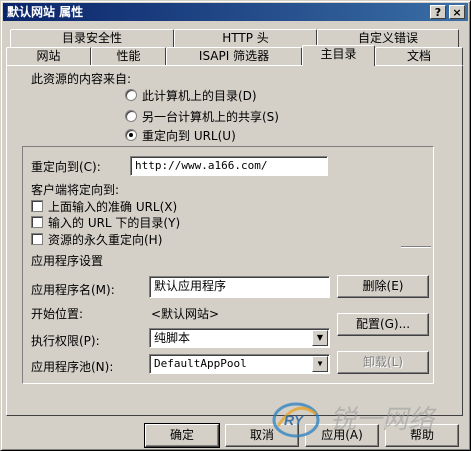 This screenshot has width=471, height=451. Describe the element at coordinates (210, 117) in the screenshot. I see `radio-network-share-label: 另一台计算机上的共享(S)` at that location.